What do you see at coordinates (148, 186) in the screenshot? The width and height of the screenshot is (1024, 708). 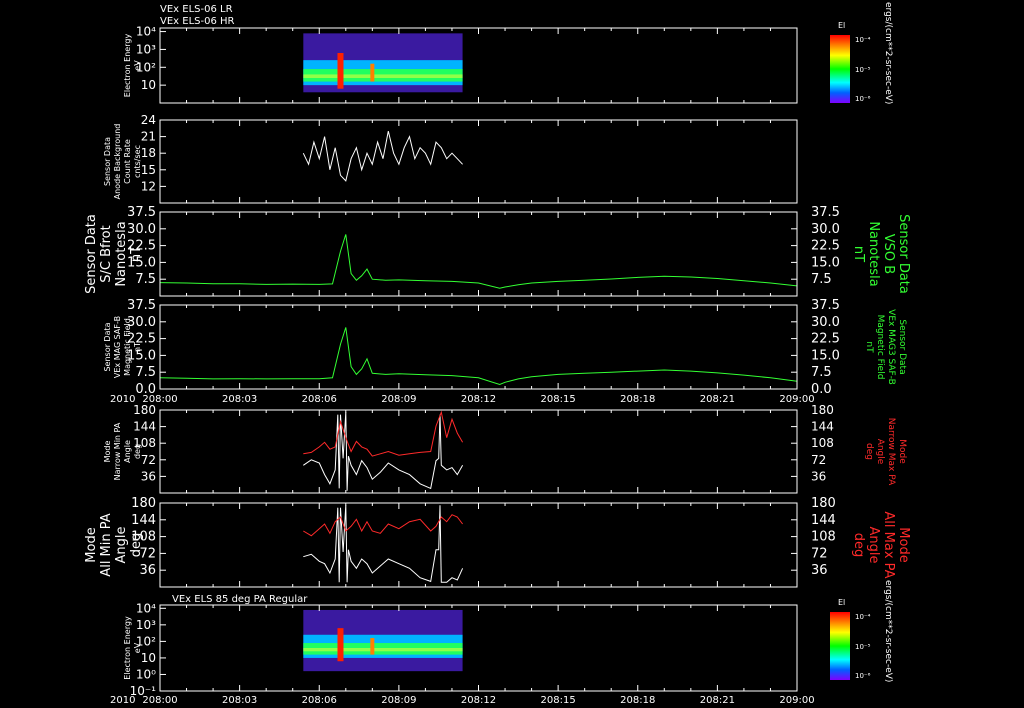 I see `ytick-label: 12` at bounding box center [148, 186].